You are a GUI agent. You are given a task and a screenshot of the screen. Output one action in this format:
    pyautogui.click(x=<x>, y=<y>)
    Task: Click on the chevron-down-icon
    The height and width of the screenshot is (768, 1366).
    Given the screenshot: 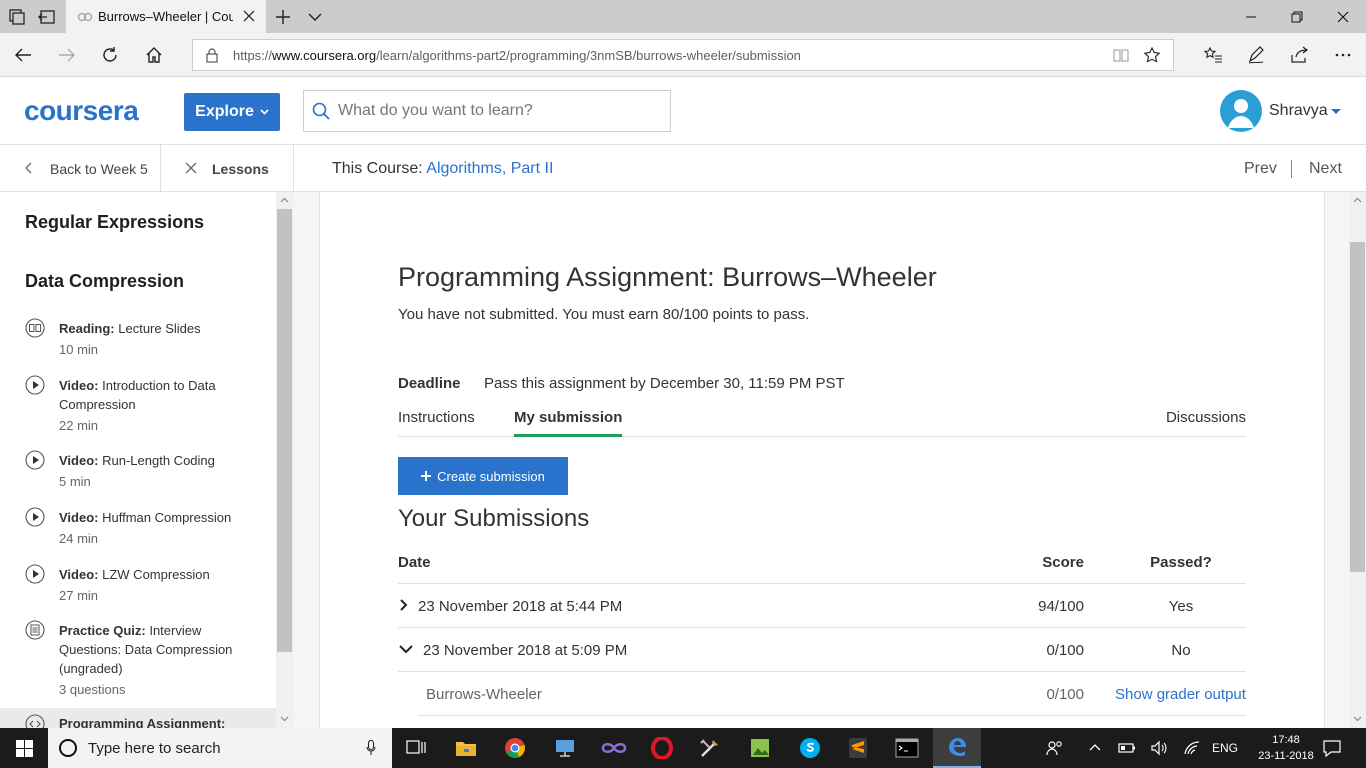 What is the action you would take?
    pyautogui.click(x=406, y=649)
    